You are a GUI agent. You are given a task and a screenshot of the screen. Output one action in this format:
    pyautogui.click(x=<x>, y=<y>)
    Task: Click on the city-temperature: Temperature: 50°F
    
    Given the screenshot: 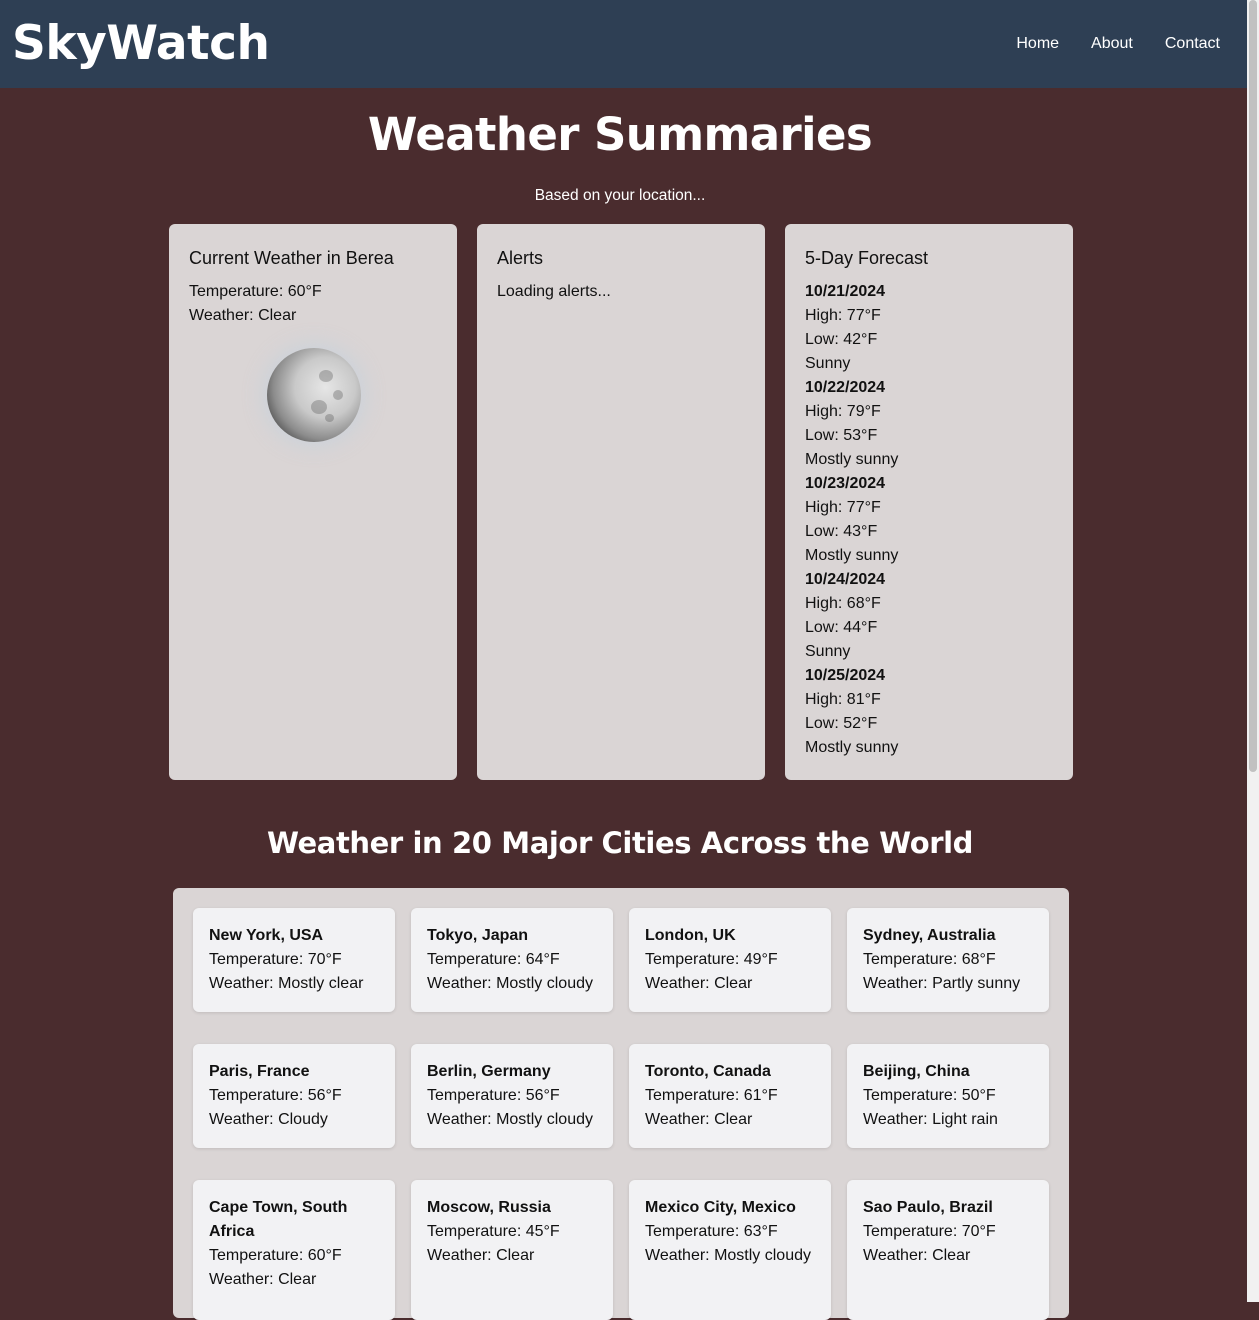 What is the action you would take?
    pyautogui.click(x=929, y=1095)
    